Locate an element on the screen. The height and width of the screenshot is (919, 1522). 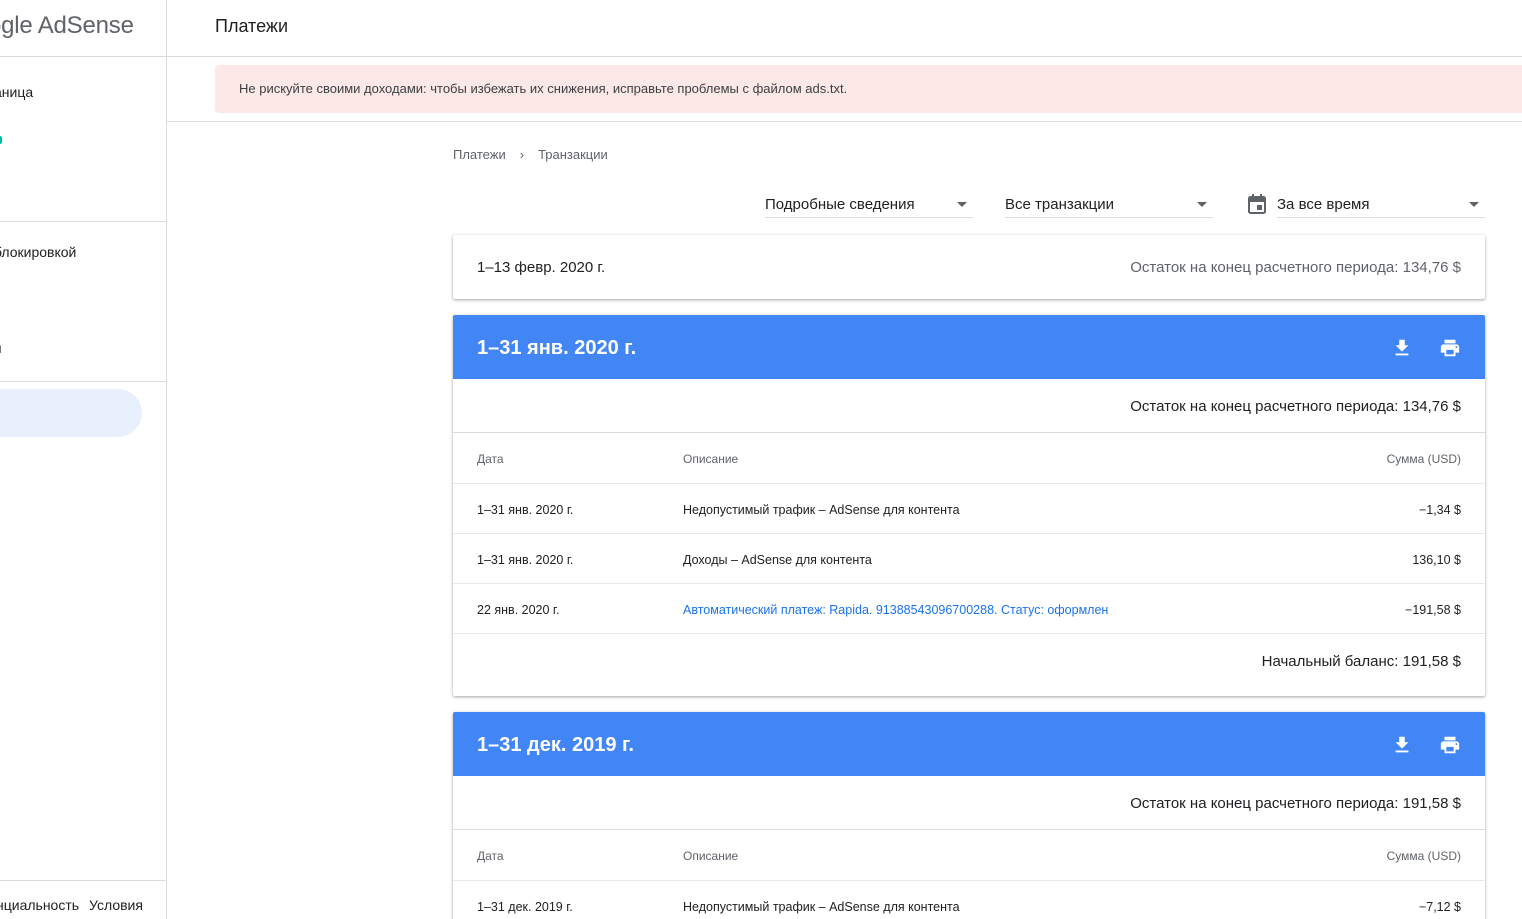
adsense-logo: ogle AdSense is located at coordinates (67, 26).